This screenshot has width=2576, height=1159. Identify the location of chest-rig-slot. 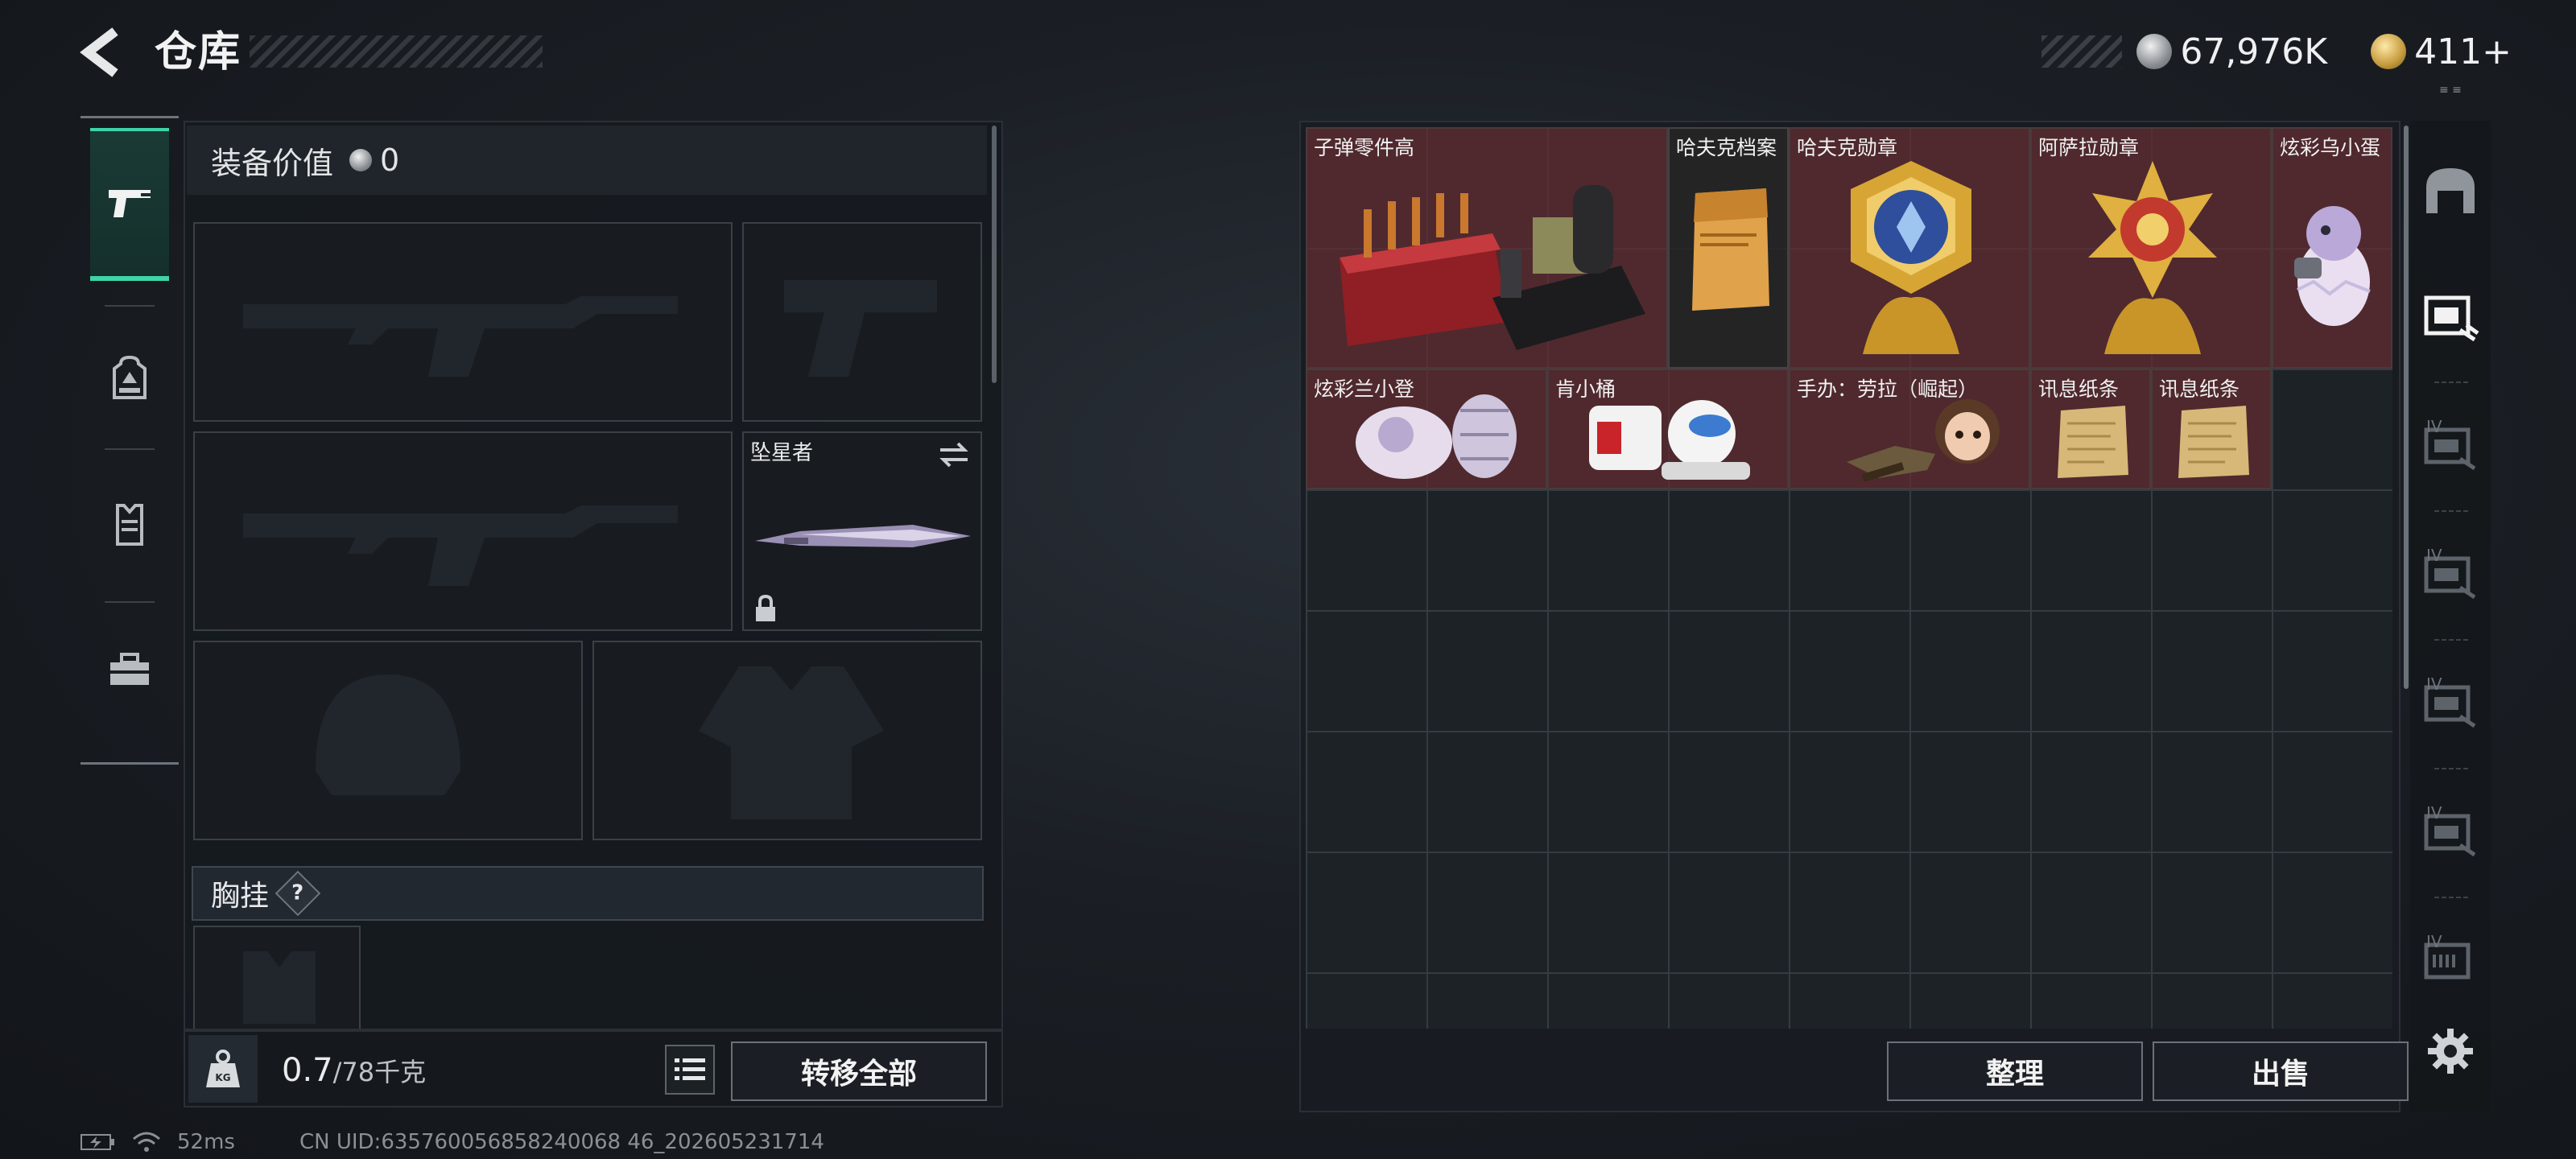
(277, 977).